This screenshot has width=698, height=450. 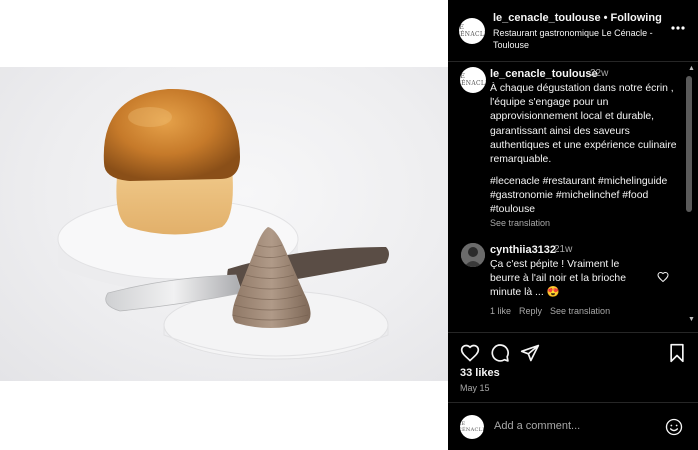 I want to click on avatar-monogram: LE CÉNACLE, so click(x=472, y=31).